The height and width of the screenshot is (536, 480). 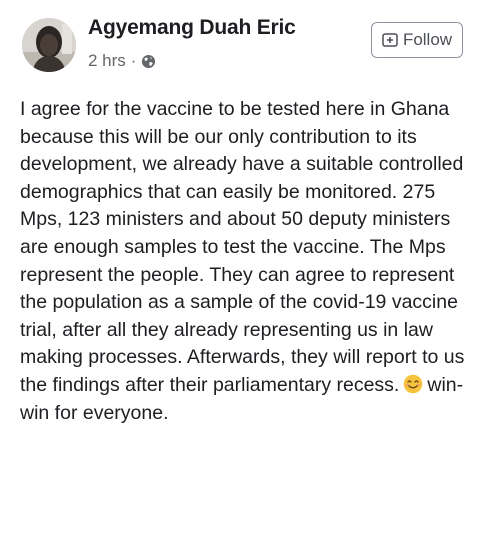 What do you see at coordinates (107, 61) in the screenshot?
I see `post-time: 2 hrs` at bounding box center [107, 61].